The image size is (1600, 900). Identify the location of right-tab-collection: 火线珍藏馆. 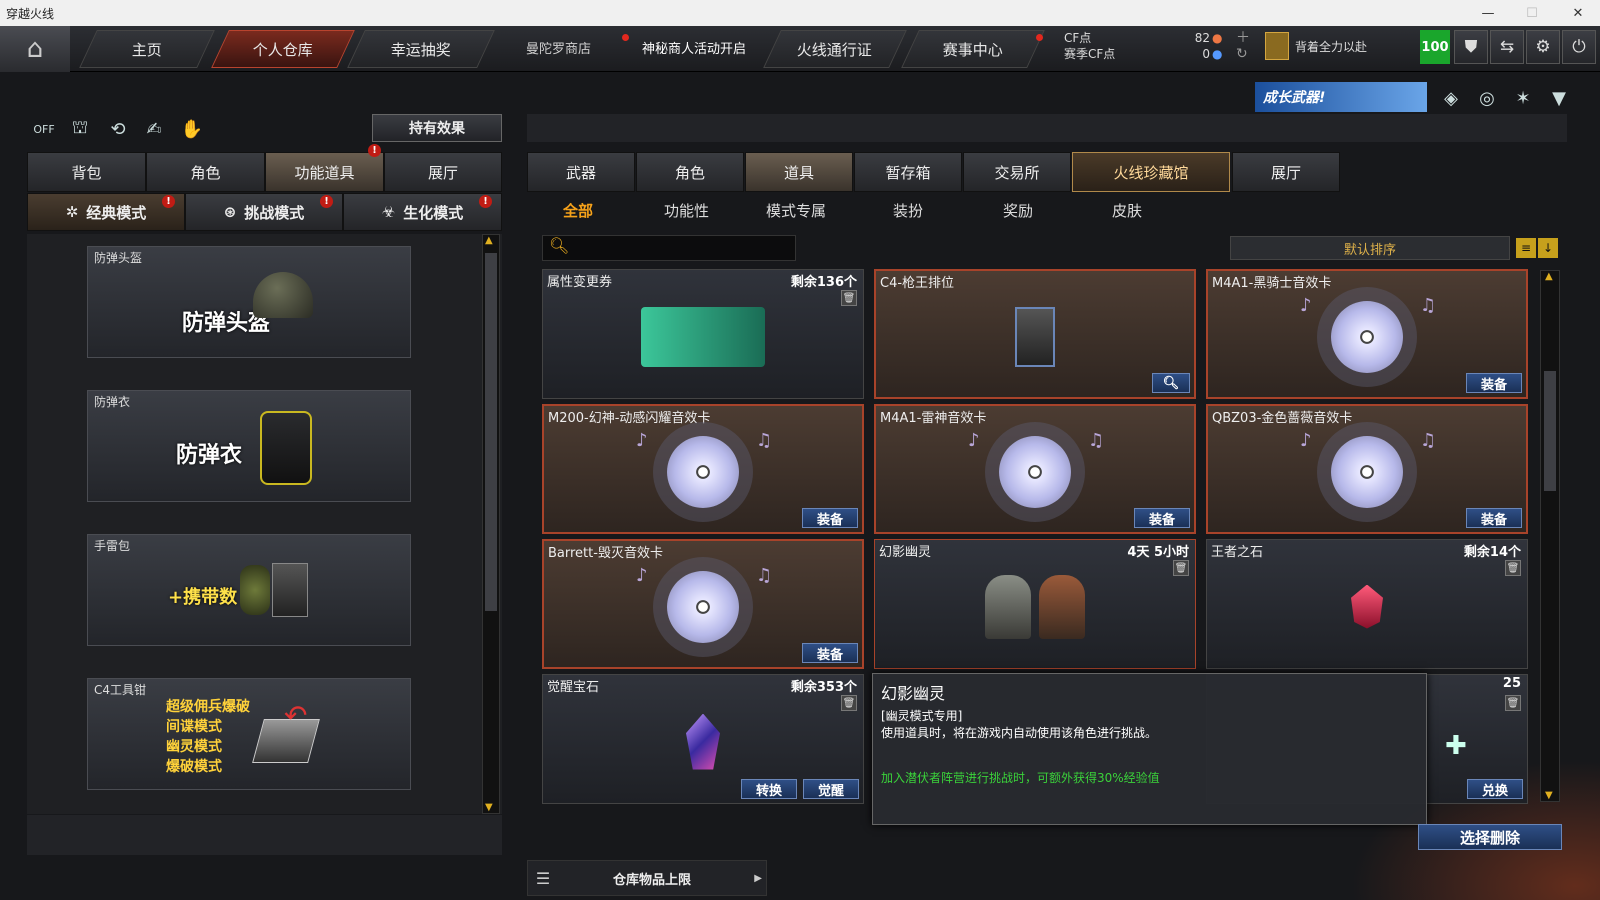
(1151, 172).